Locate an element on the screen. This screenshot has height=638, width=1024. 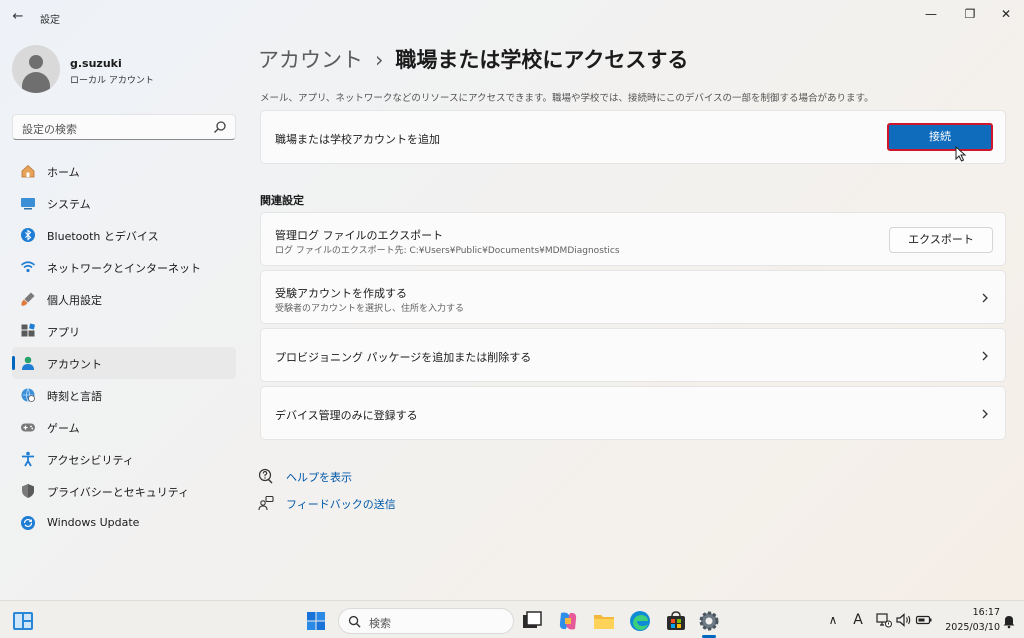
file-explorer-icon is located at coordinates (604, 621).